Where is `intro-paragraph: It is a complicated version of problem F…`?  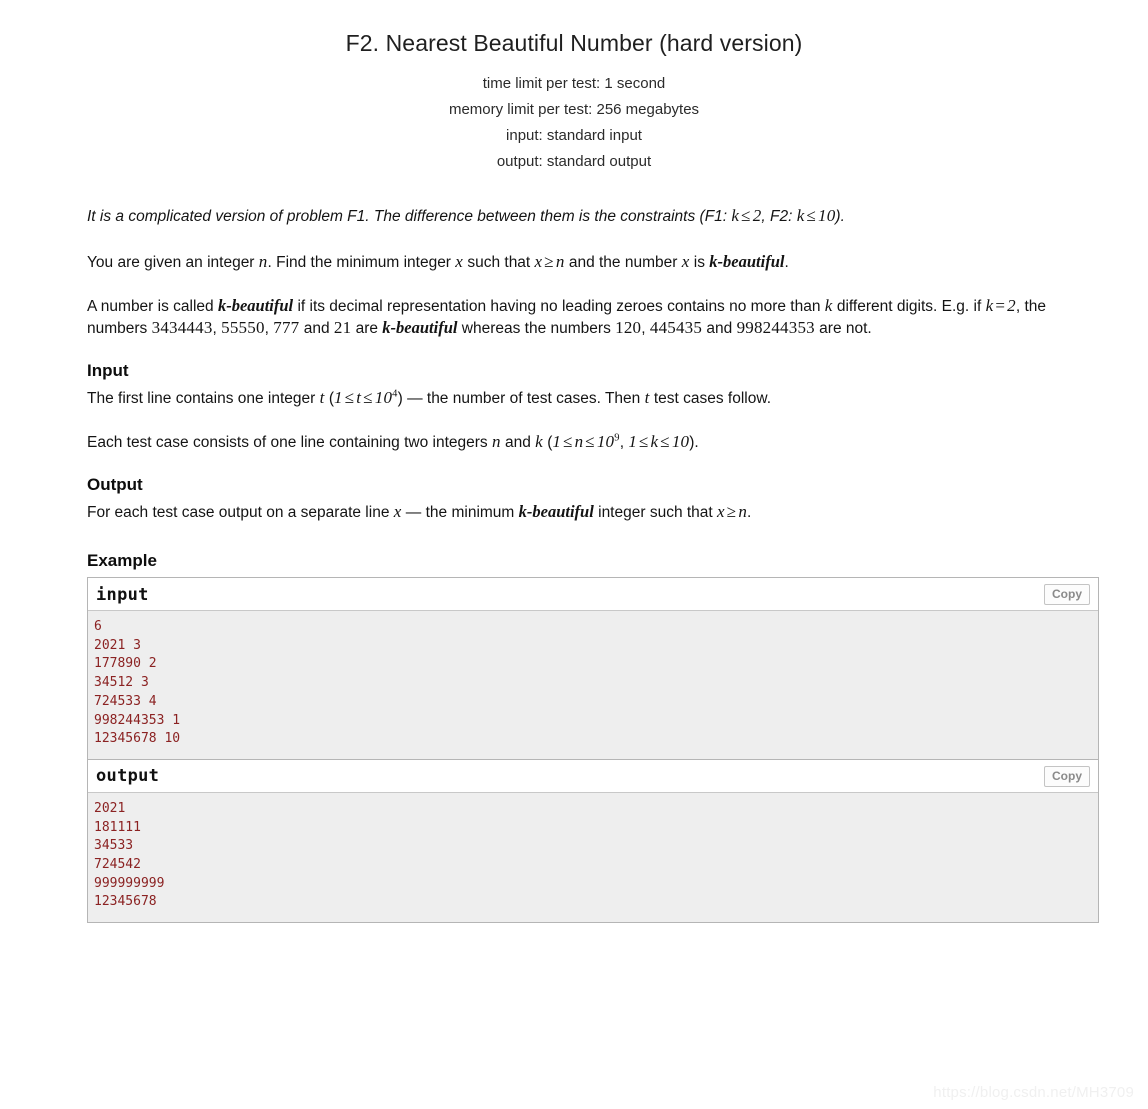
intro-paragraph: It is a complicated version of problem F… is located at coordinates (593, 216).